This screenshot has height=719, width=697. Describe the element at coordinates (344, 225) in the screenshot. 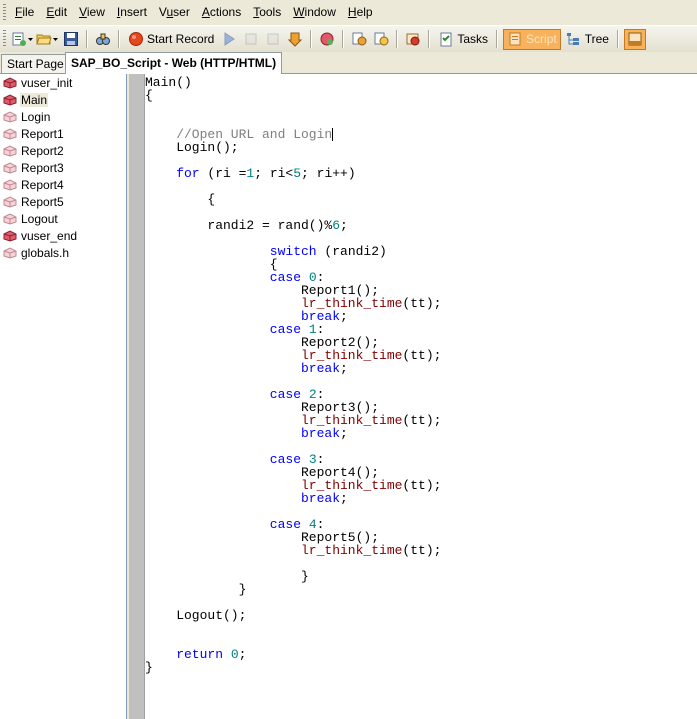

I see `code-token: ;` at that location.